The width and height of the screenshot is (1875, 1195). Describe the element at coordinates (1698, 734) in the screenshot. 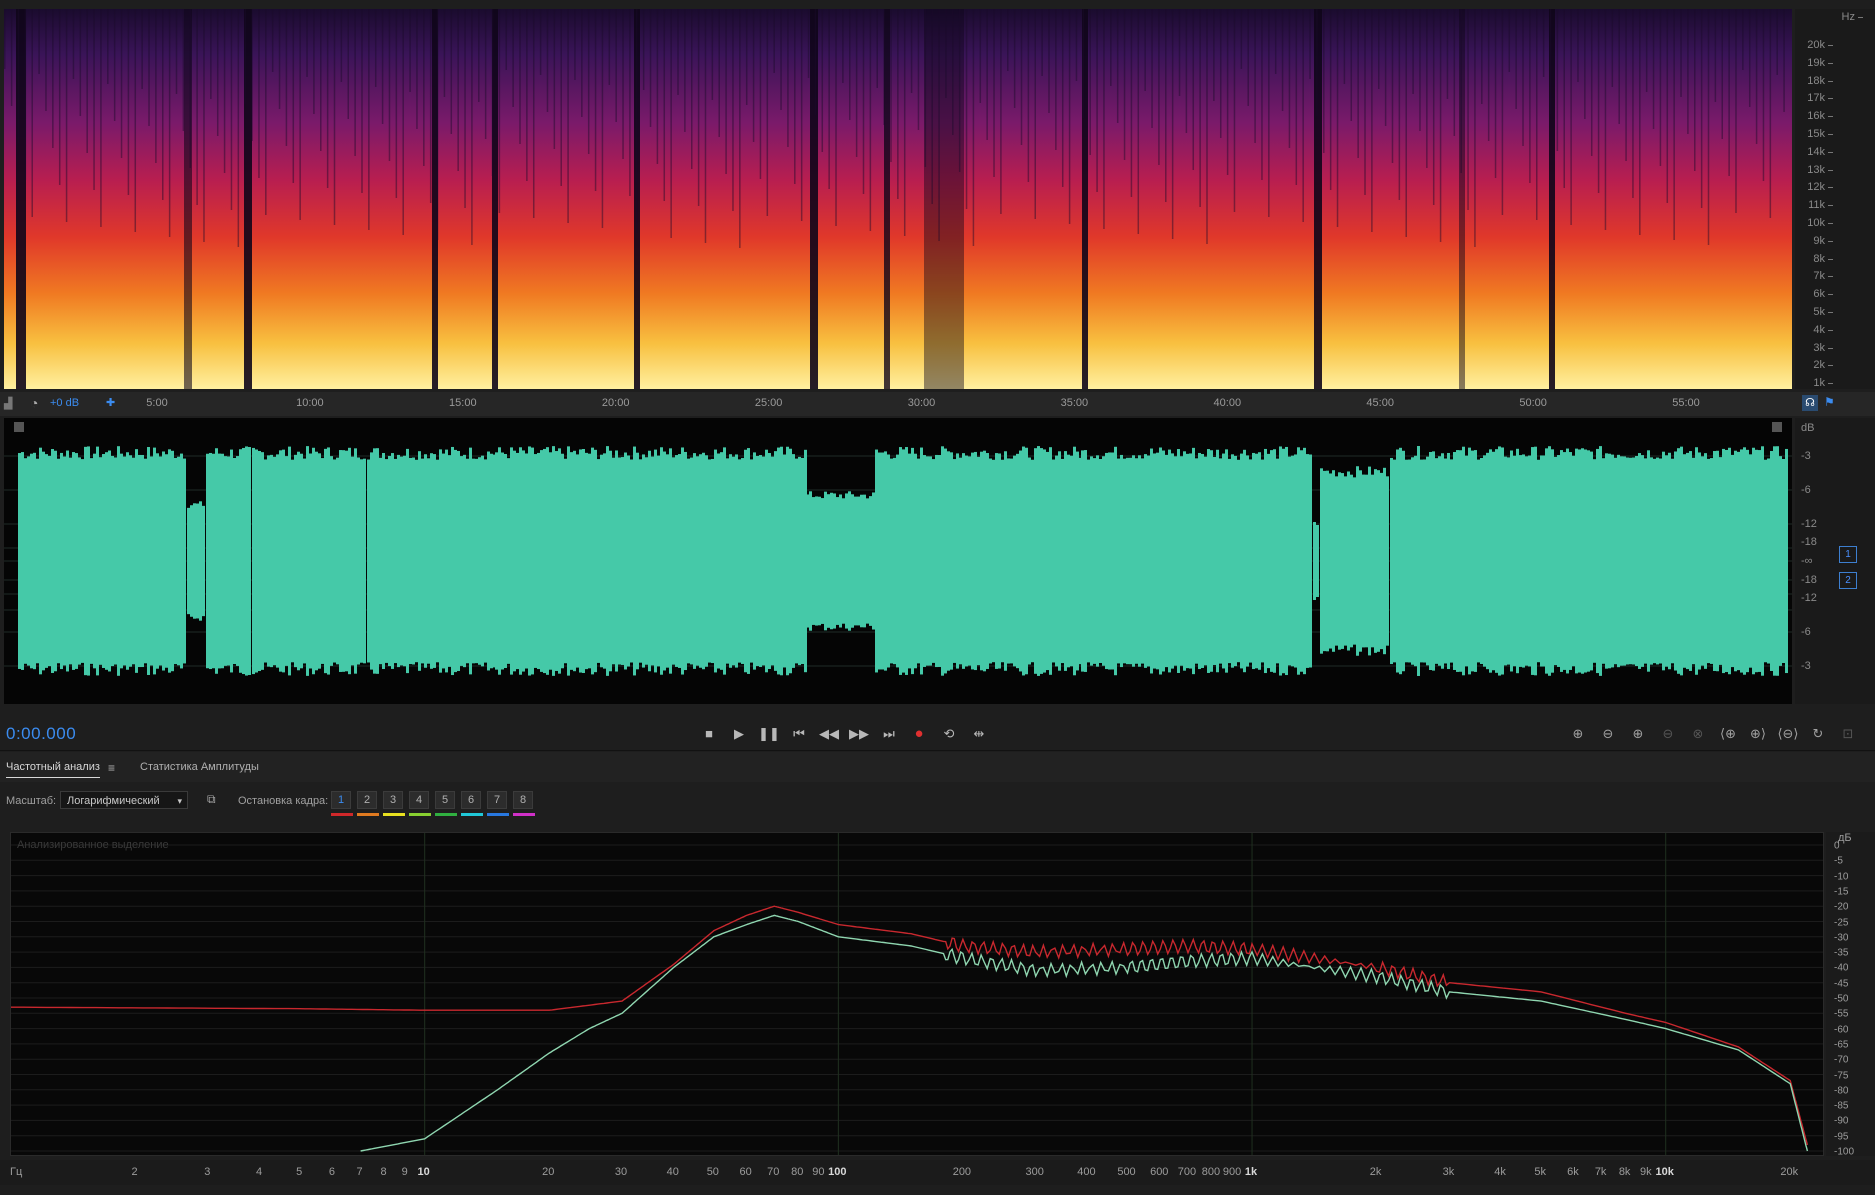

I see `zoom-full-icon: ⊗` at that location.